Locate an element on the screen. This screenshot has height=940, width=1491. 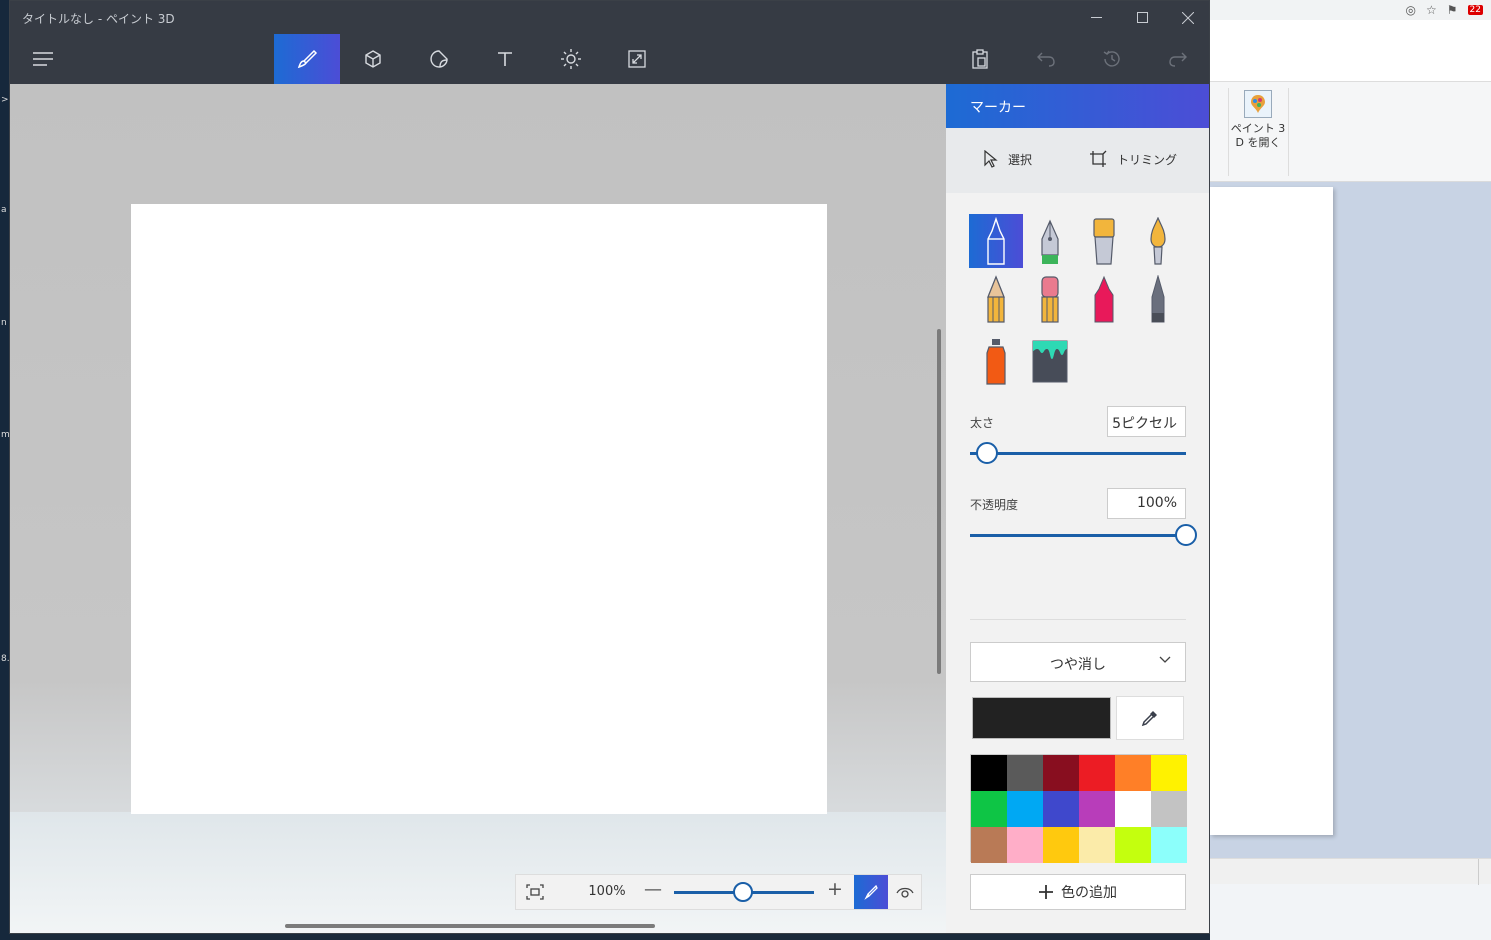
tool-text-button is located at coordinates (505, 59).